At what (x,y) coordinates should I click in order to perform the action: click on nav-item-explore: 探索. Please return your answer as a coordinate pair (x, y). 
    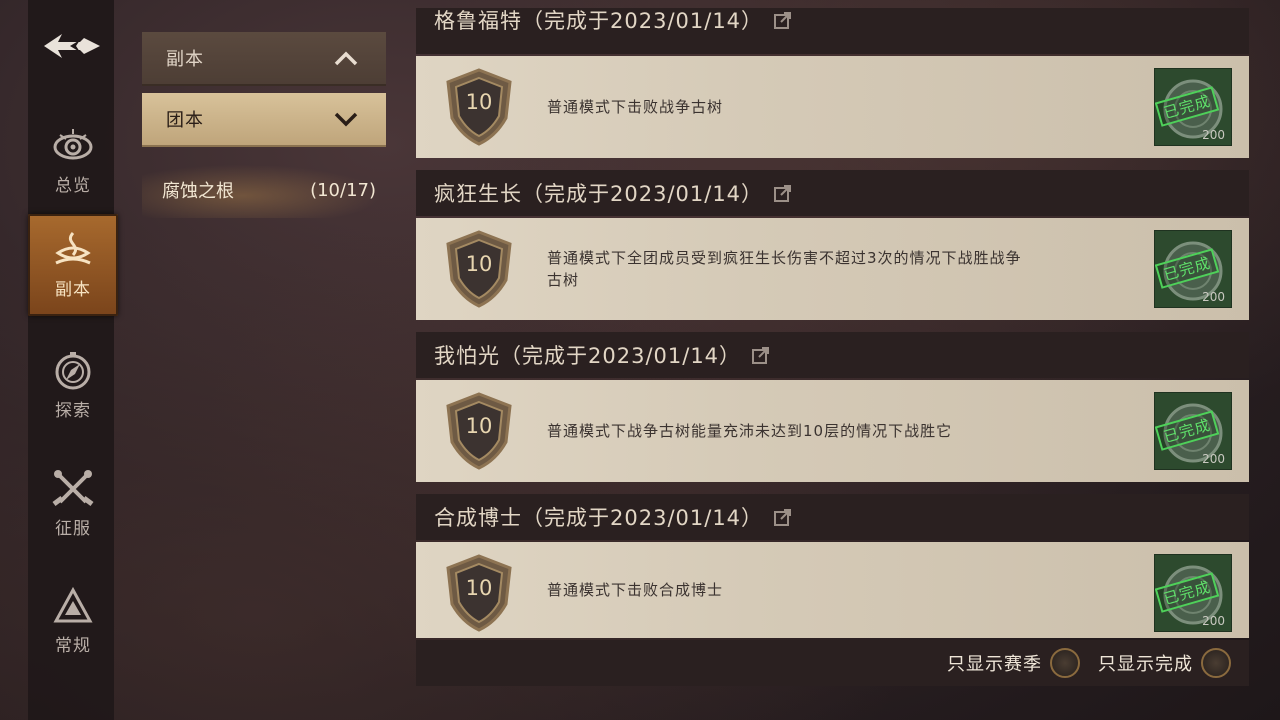
    Looking at the image, I should click on (73, 385).